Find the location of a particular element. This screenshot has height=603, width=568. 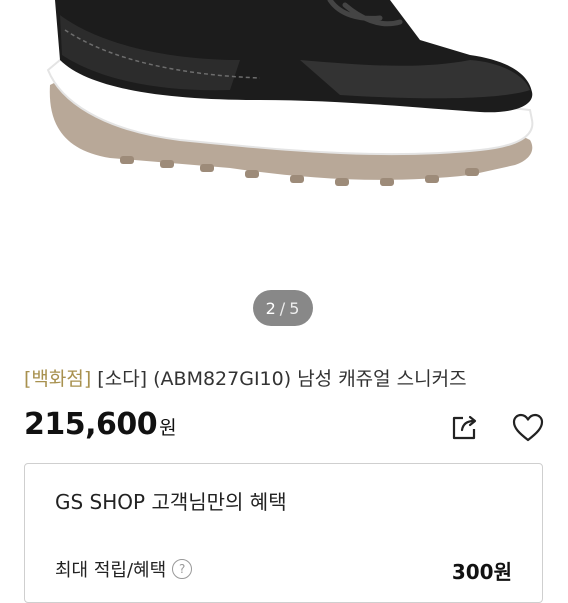

image-pager: 2 / 5 is located at coordinates (283, 308).